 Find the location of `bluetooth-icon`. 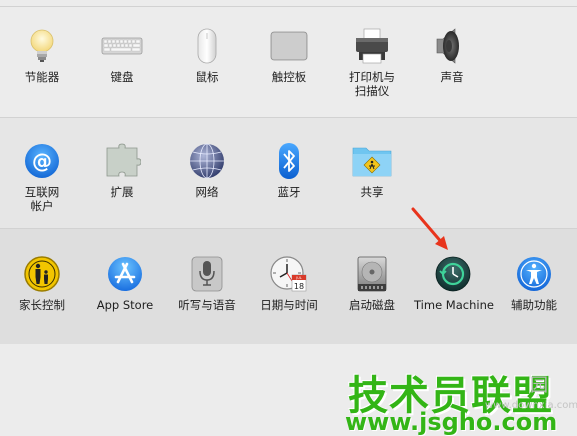

bluetooth-icon is located at coordinates (289, 161).